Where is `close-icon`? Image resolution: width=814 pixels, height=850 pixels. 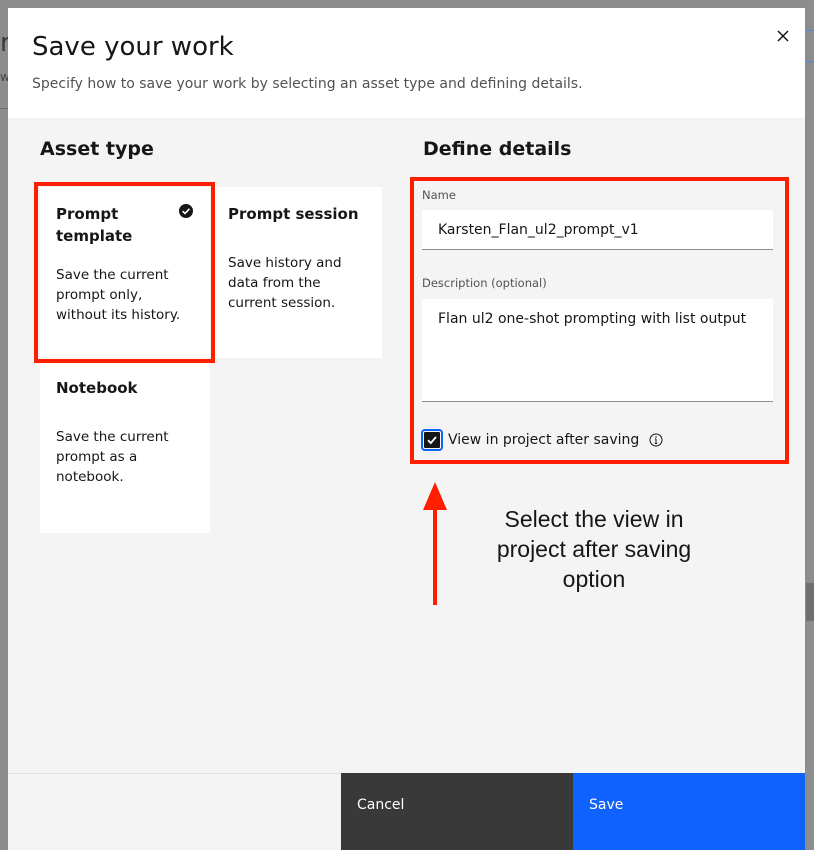 close-icon is located at coordinates (783, 36).